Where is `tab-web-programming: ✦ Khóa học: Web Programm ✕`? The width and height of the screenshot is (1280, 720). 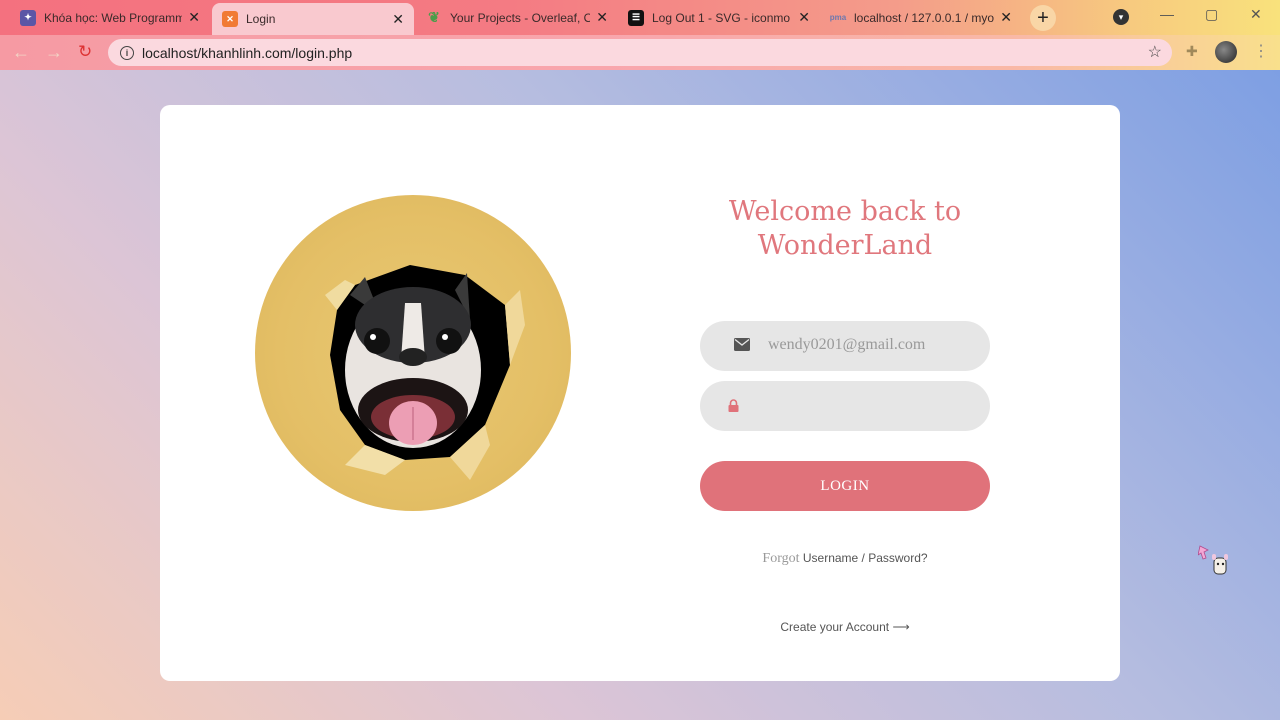
tab-web-programming: ✦ Khóa học: Web Programm ✕ is located at coordinates (110, 17).